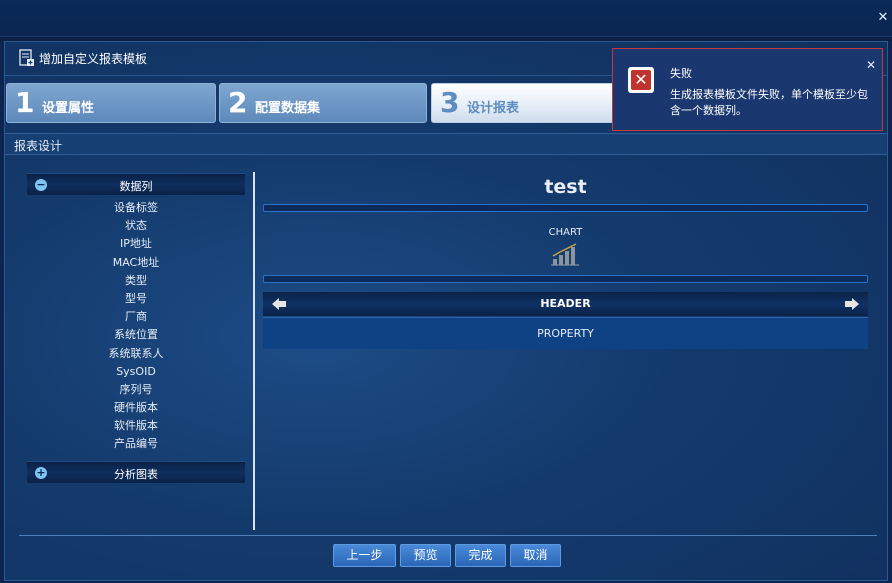 The image size is (892, 583). I want to click on report-template-icon, so click(26, 57).